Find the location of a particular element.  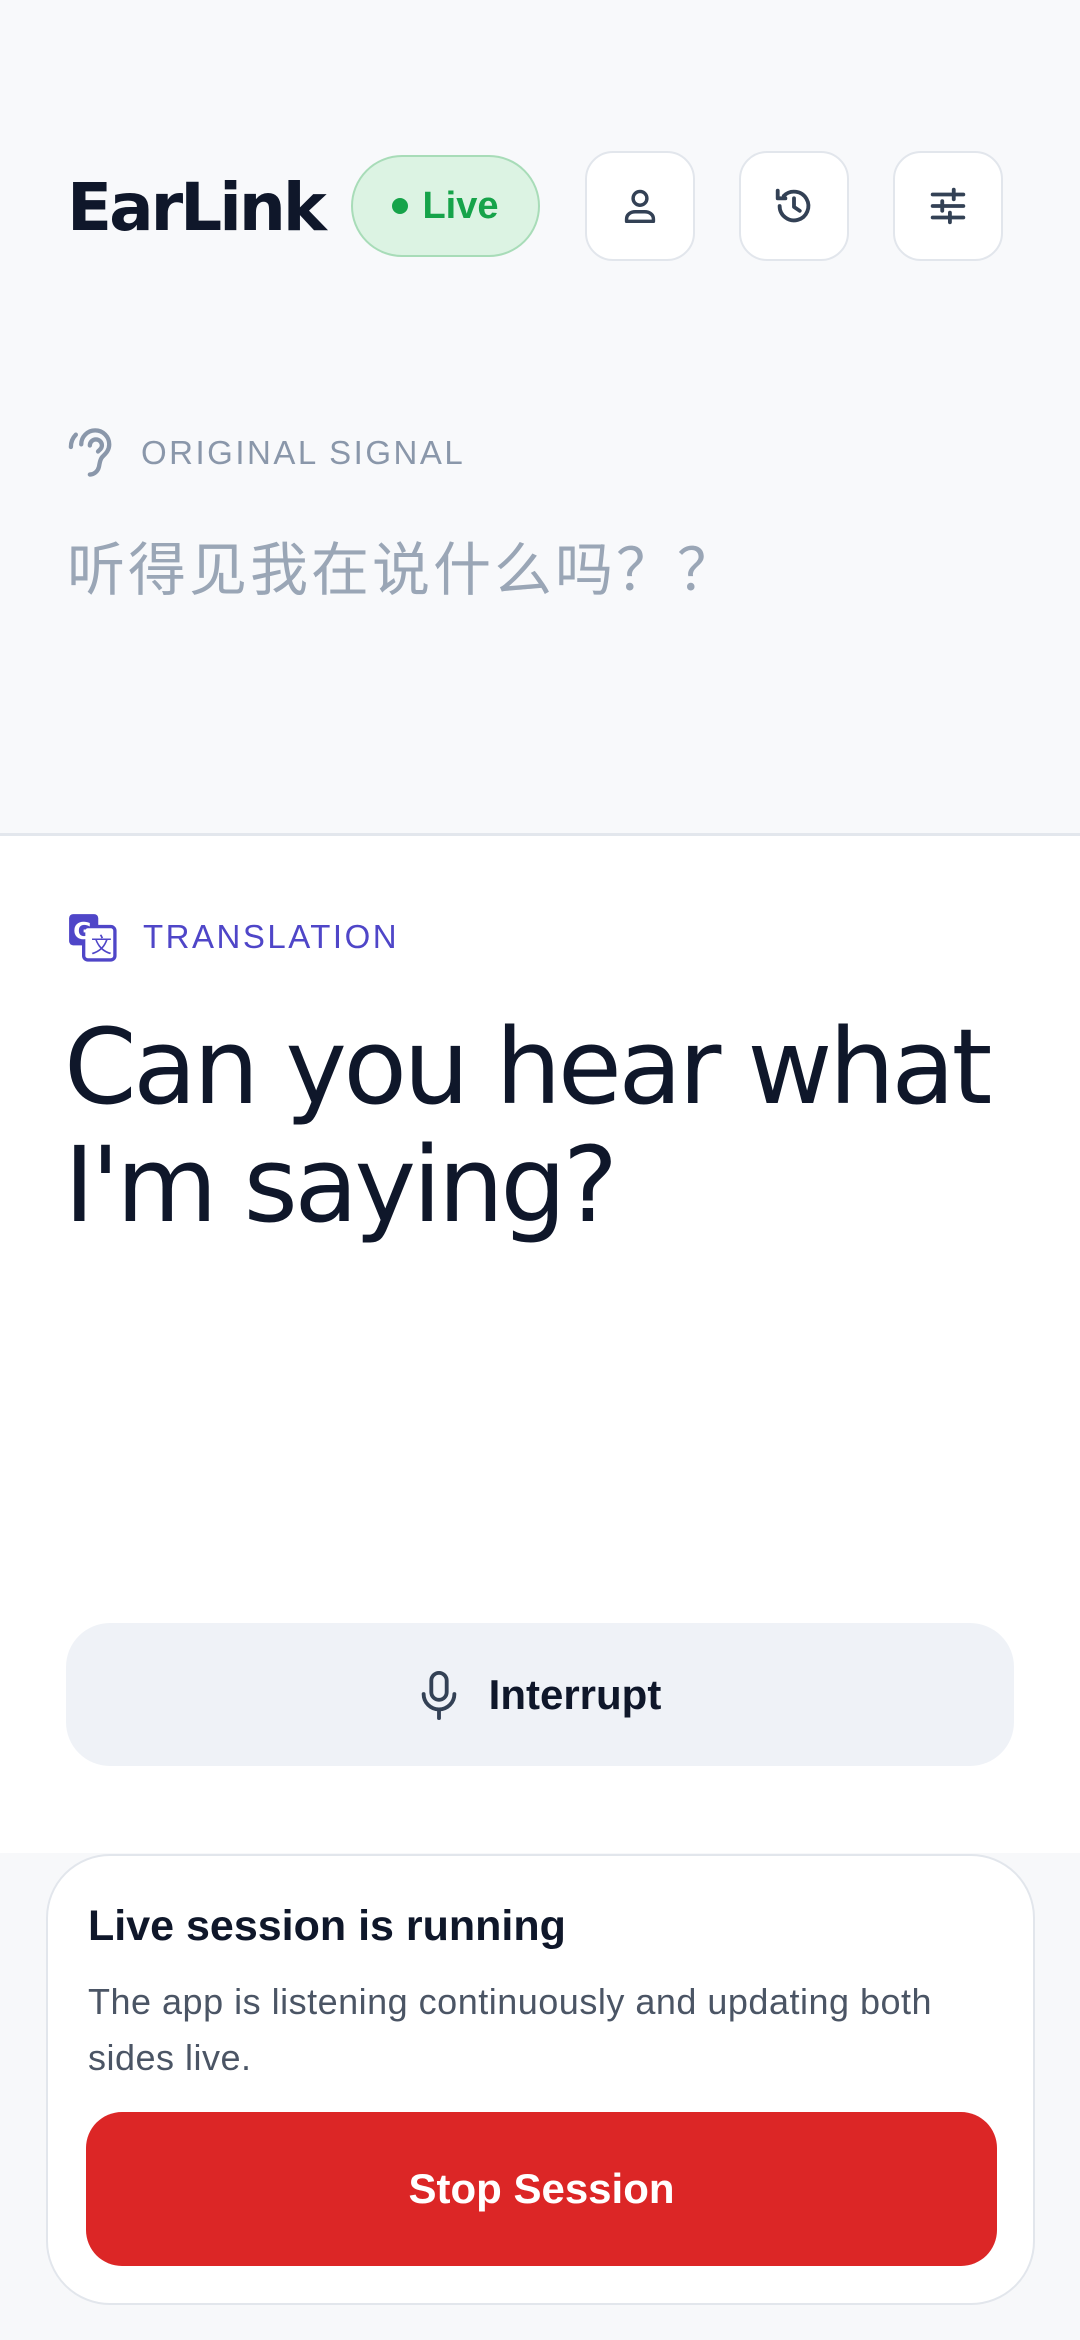

interrupt-button: Interrupt is located at coordinates (540, 1694).